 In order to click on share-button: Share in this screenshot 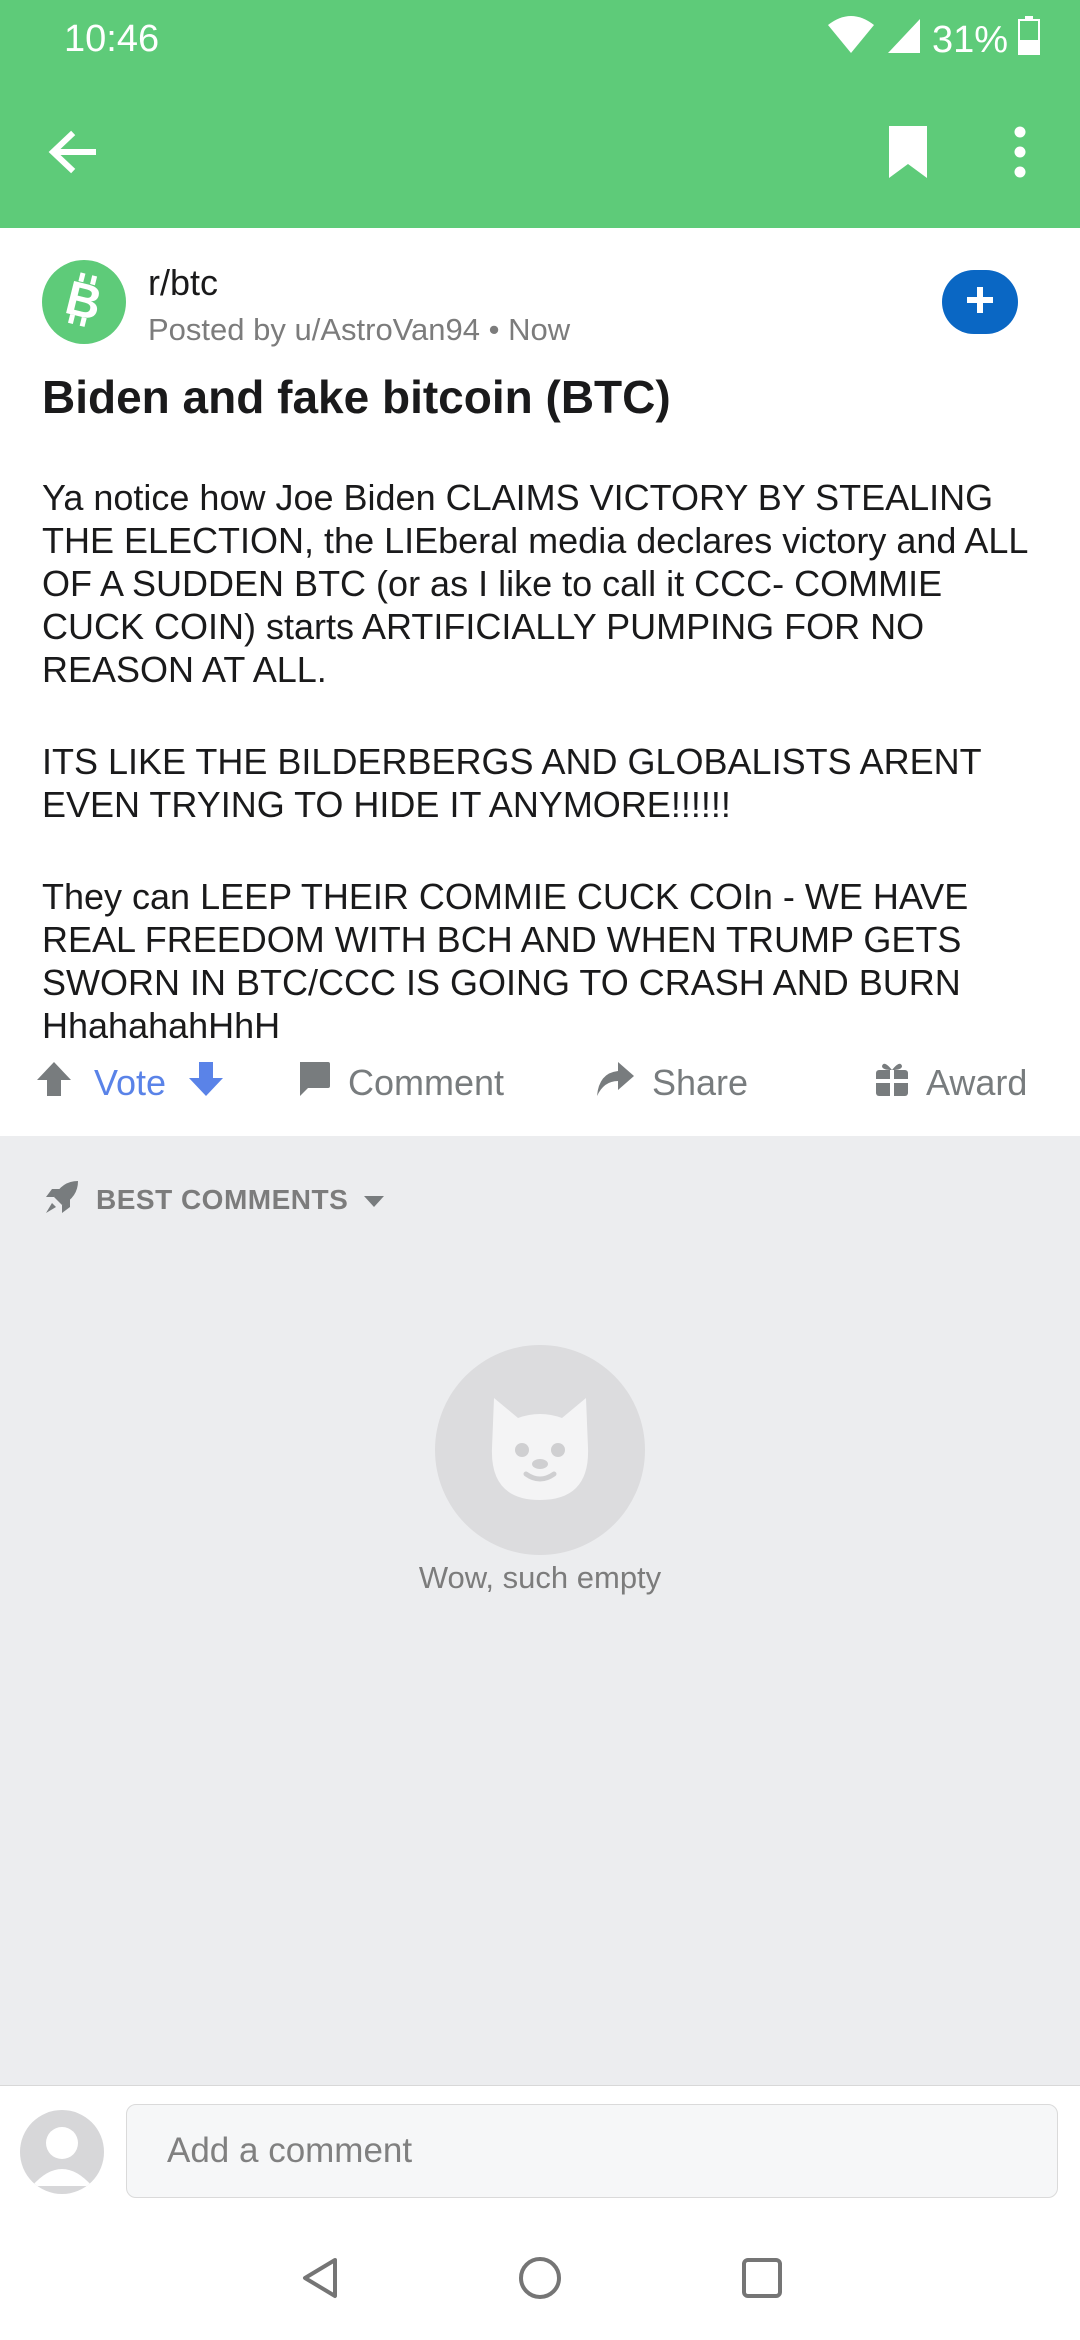, I will do `click(671, 1083)`.